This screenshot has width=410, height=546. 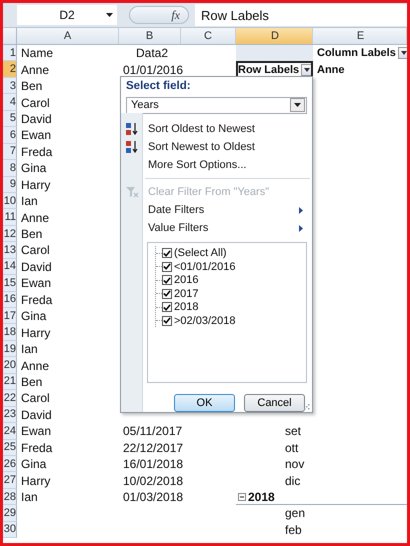 I want to click on row-header: 4, so click(x=10, y=102).